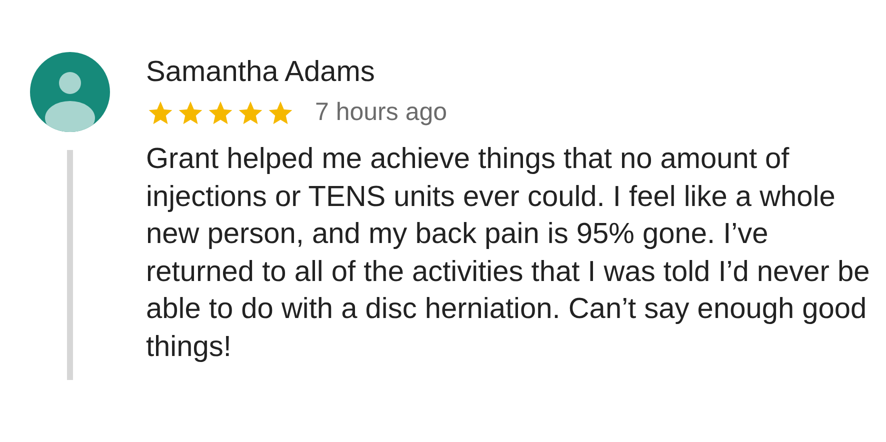  Describe the element at coordinates (261, 72) in the screenshot. I see `reviewer-name: Samantha Adams` at that location.